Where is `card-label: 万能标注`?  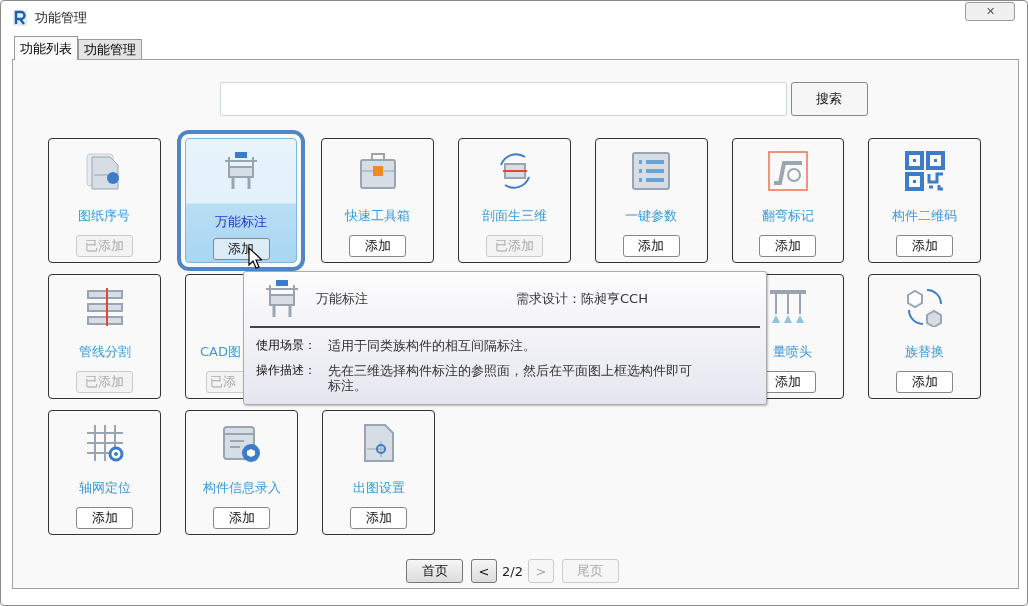
card-label: 万能标注 is located at coordinates (241, 222).